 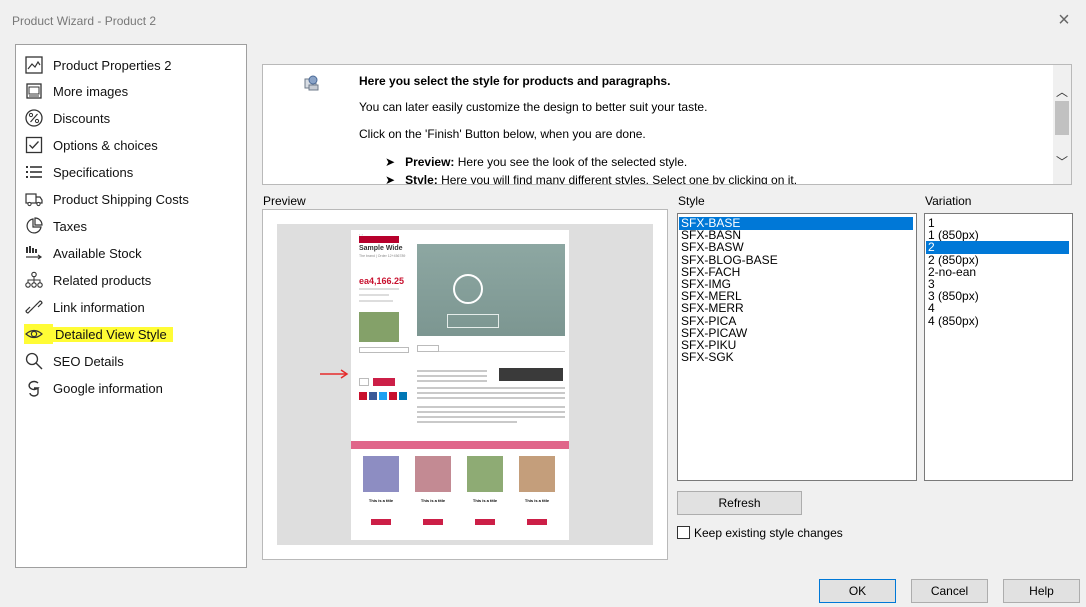 I want to click on info-scrollbar: ︿ ﹀, so click(x=1062, y=124).